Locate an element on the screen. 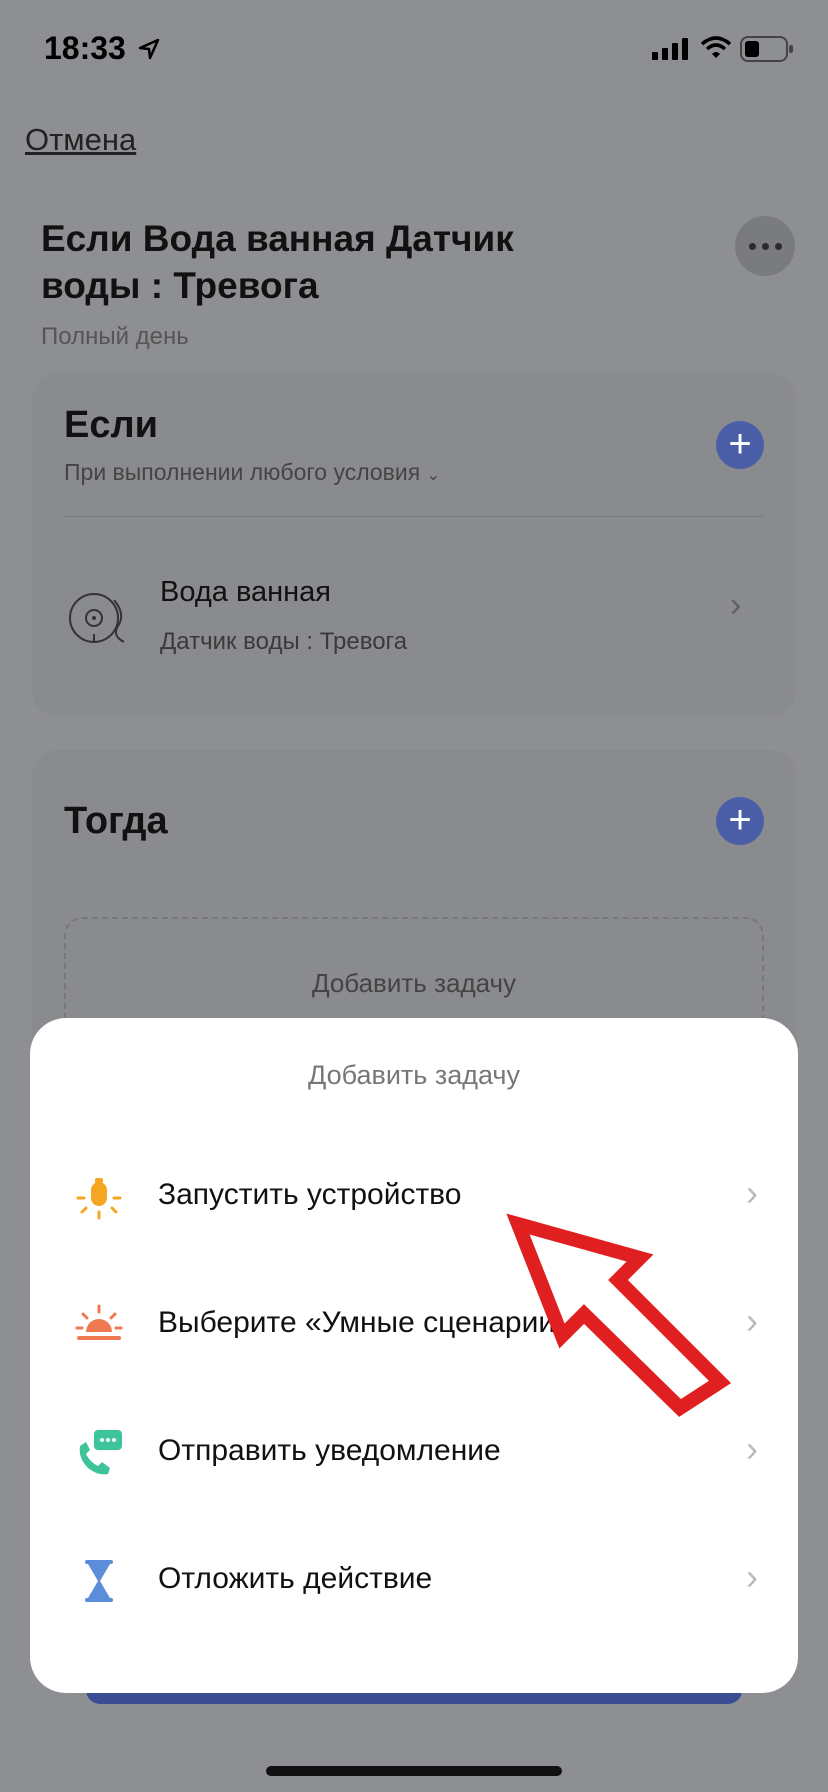 The height and width of the screenshot is (1792, 828). condition-mode-selector: При выполнении любого условия ⌄ is located at coordinates (252, 472).